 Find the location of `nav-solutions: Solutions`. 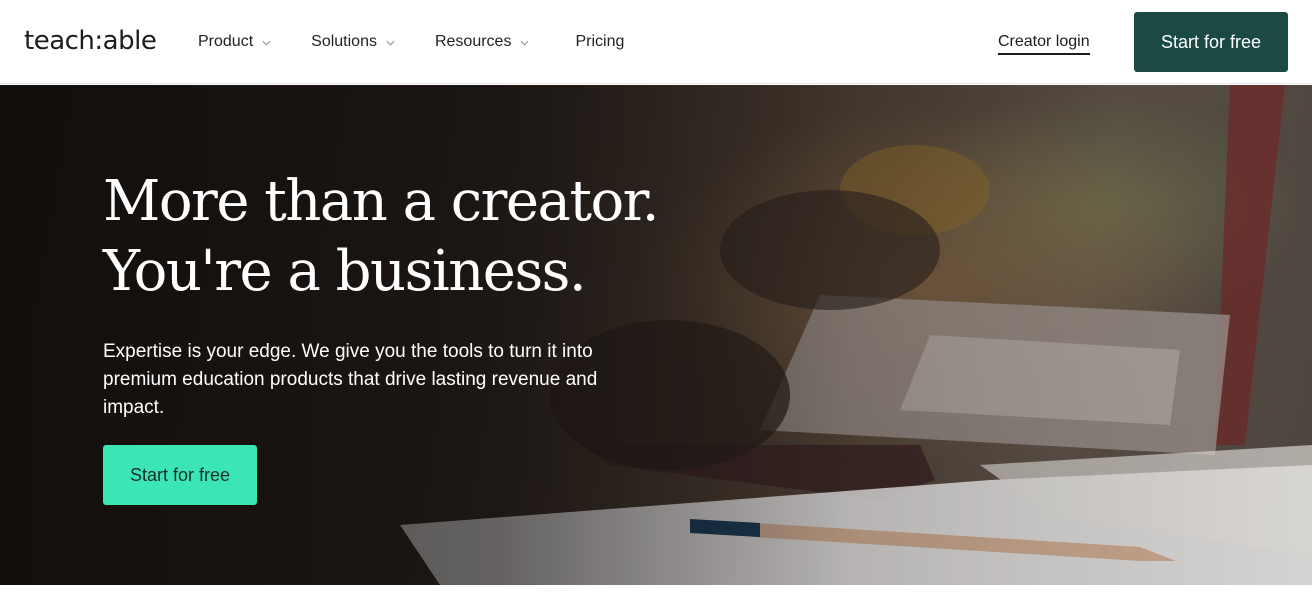

nav-solutions: Solutions is located at coordinates (353, 42).